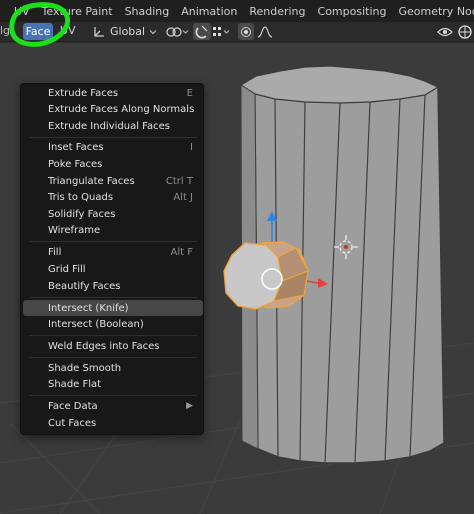 Image resolution: width=474 pixels, height=514 pixels. I want to click on magnet-icon, so click(201, 31).